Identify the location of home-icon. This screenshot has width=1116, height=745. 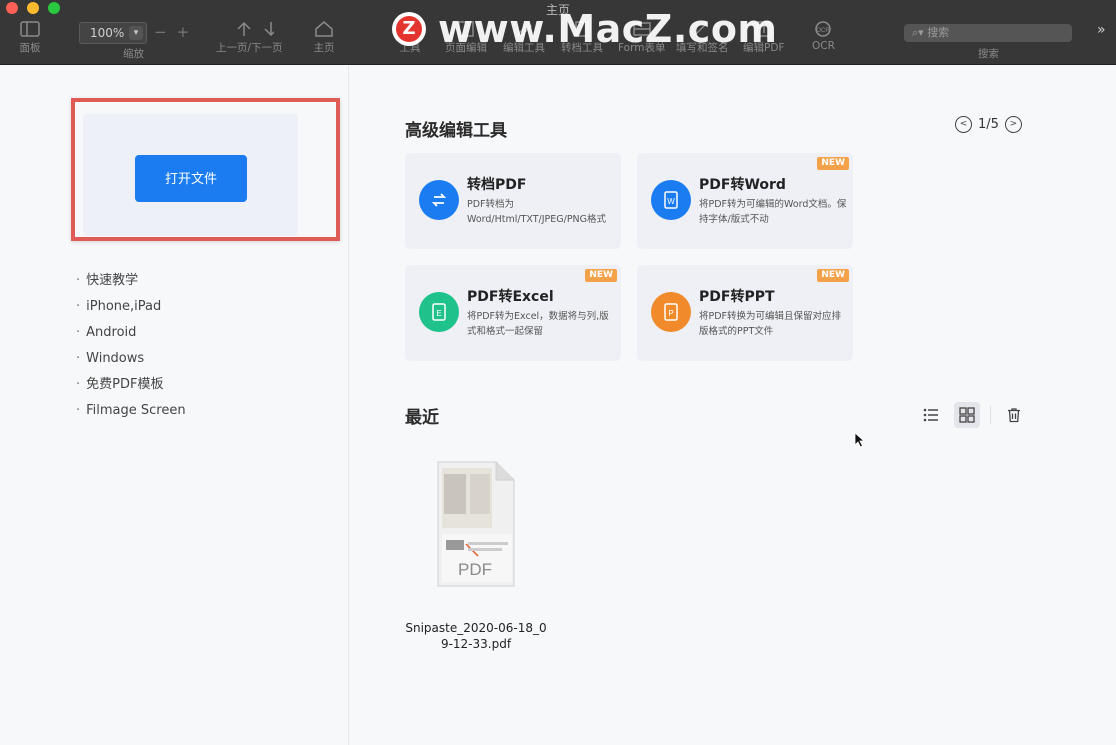
(324, 29).